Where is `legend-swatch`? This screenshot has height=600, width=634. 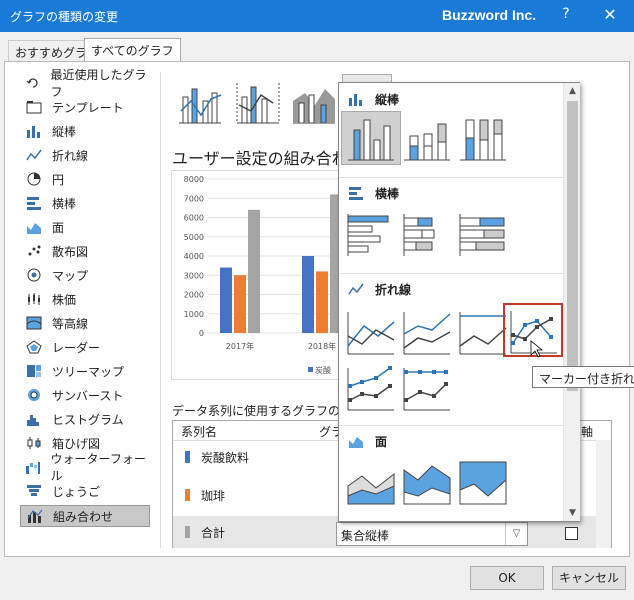
legend-swatch is located at coordinates (310, 369).